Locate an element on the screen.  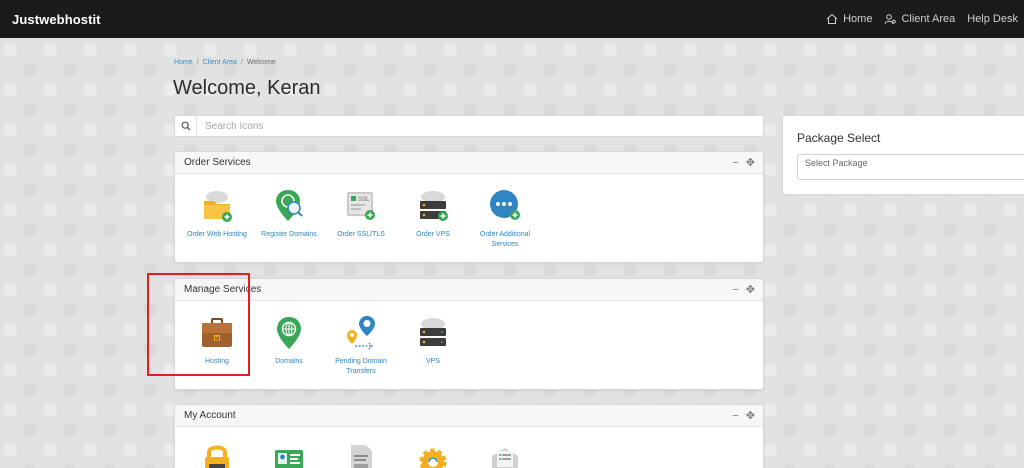
tile-label: Order SSL/TLS is located at coordinates (361, 234).